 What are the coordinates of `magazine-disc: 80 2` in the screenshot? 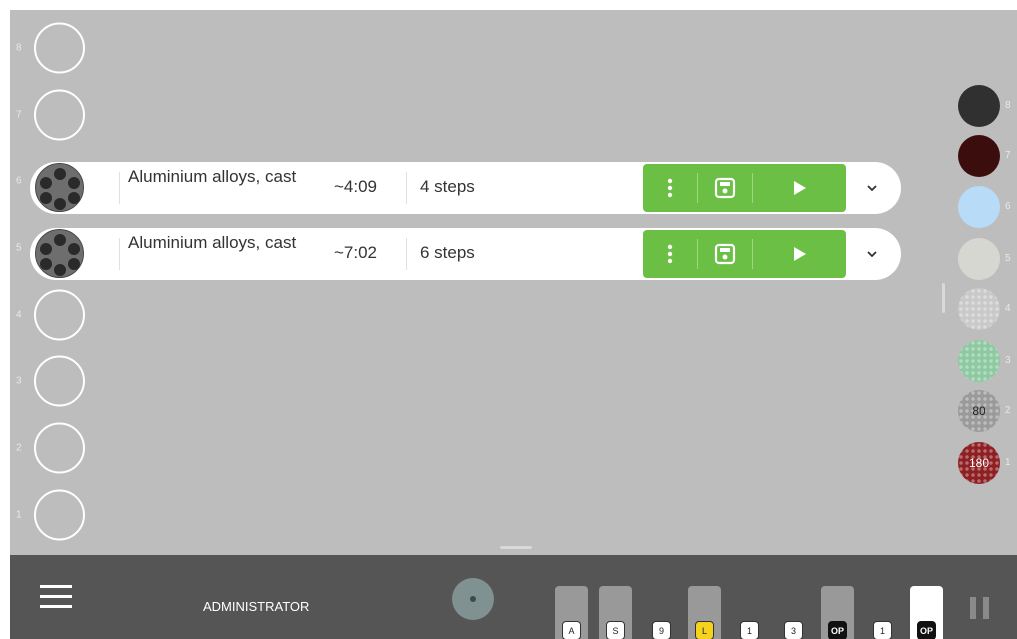 It's located at (987, 412).